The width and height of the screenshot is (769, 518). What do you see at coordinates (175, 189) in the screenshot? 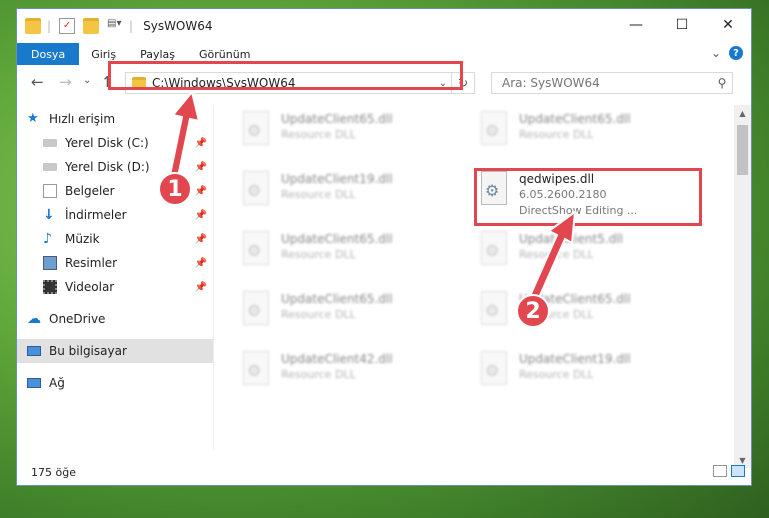
I see `step-1-badge: 1` at bounding box center [175, 189].